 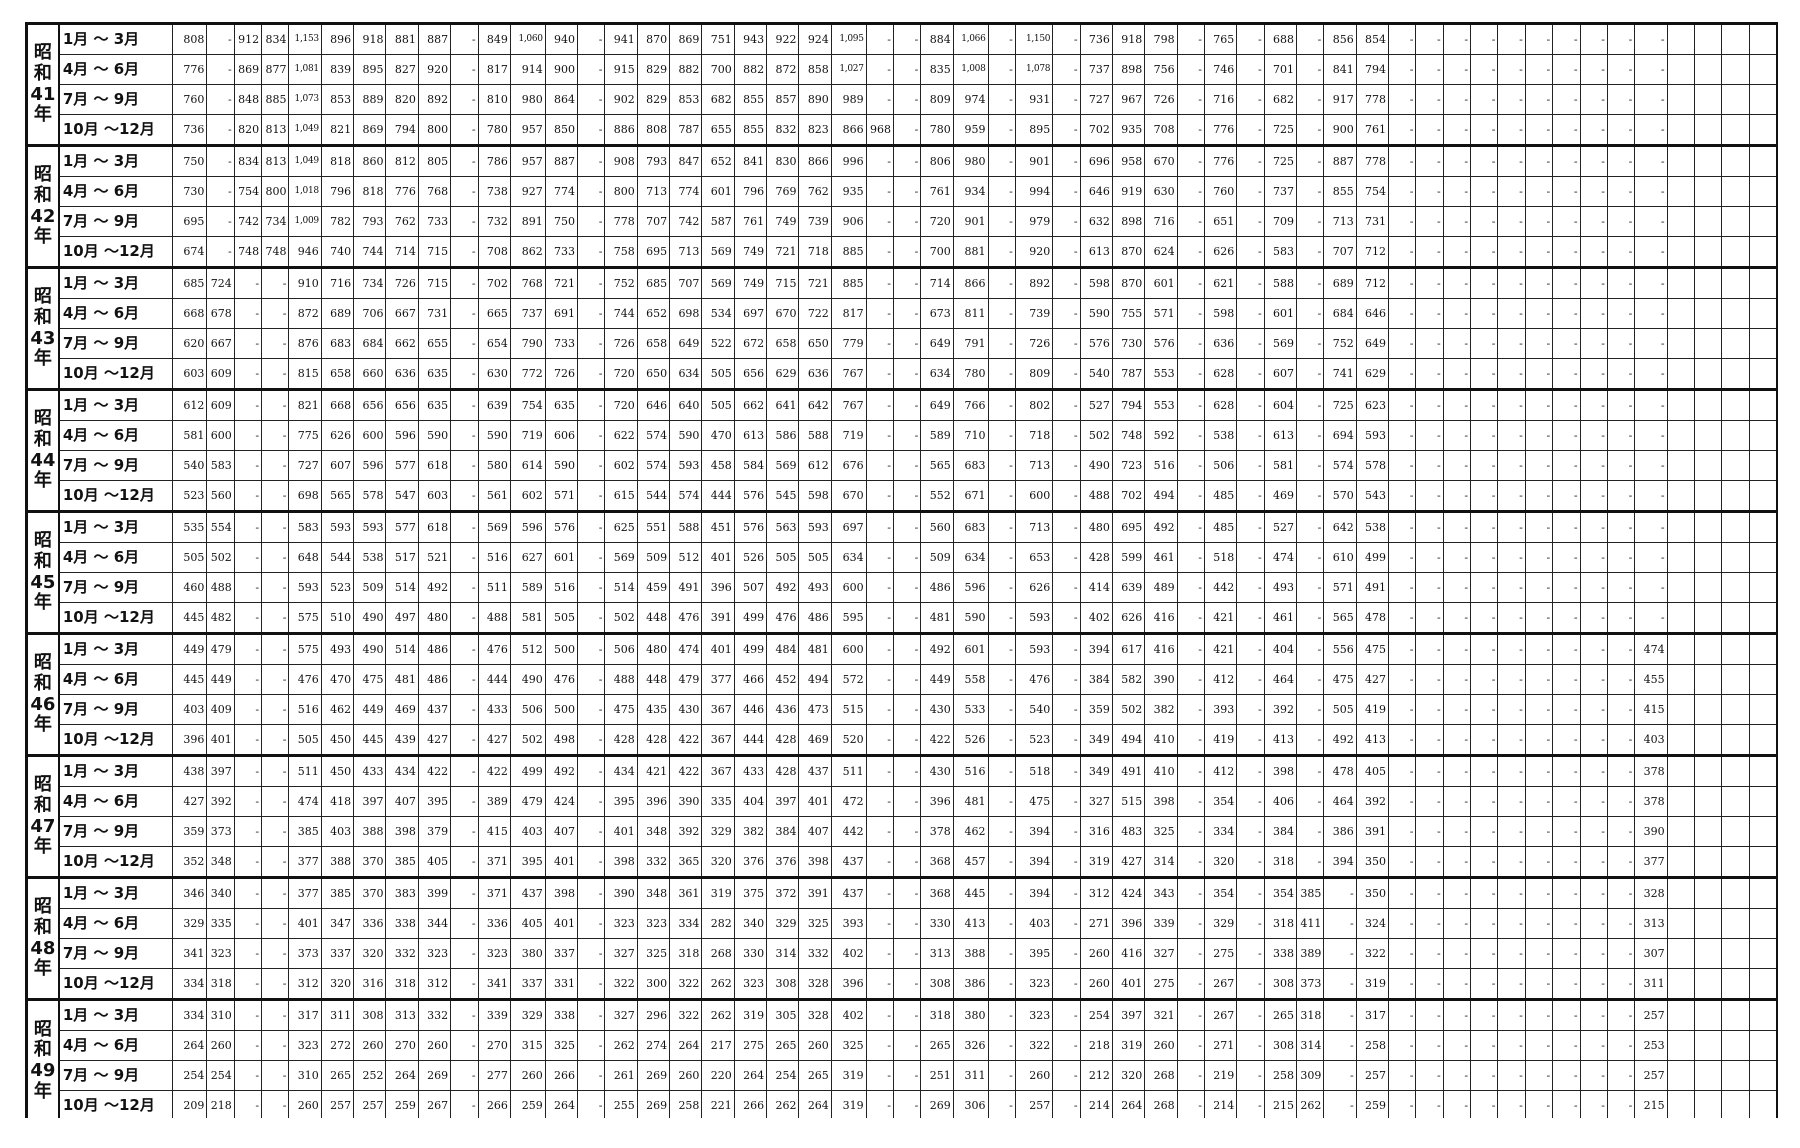 I want to click on data-cell: 576, so click(x=750, y=496).